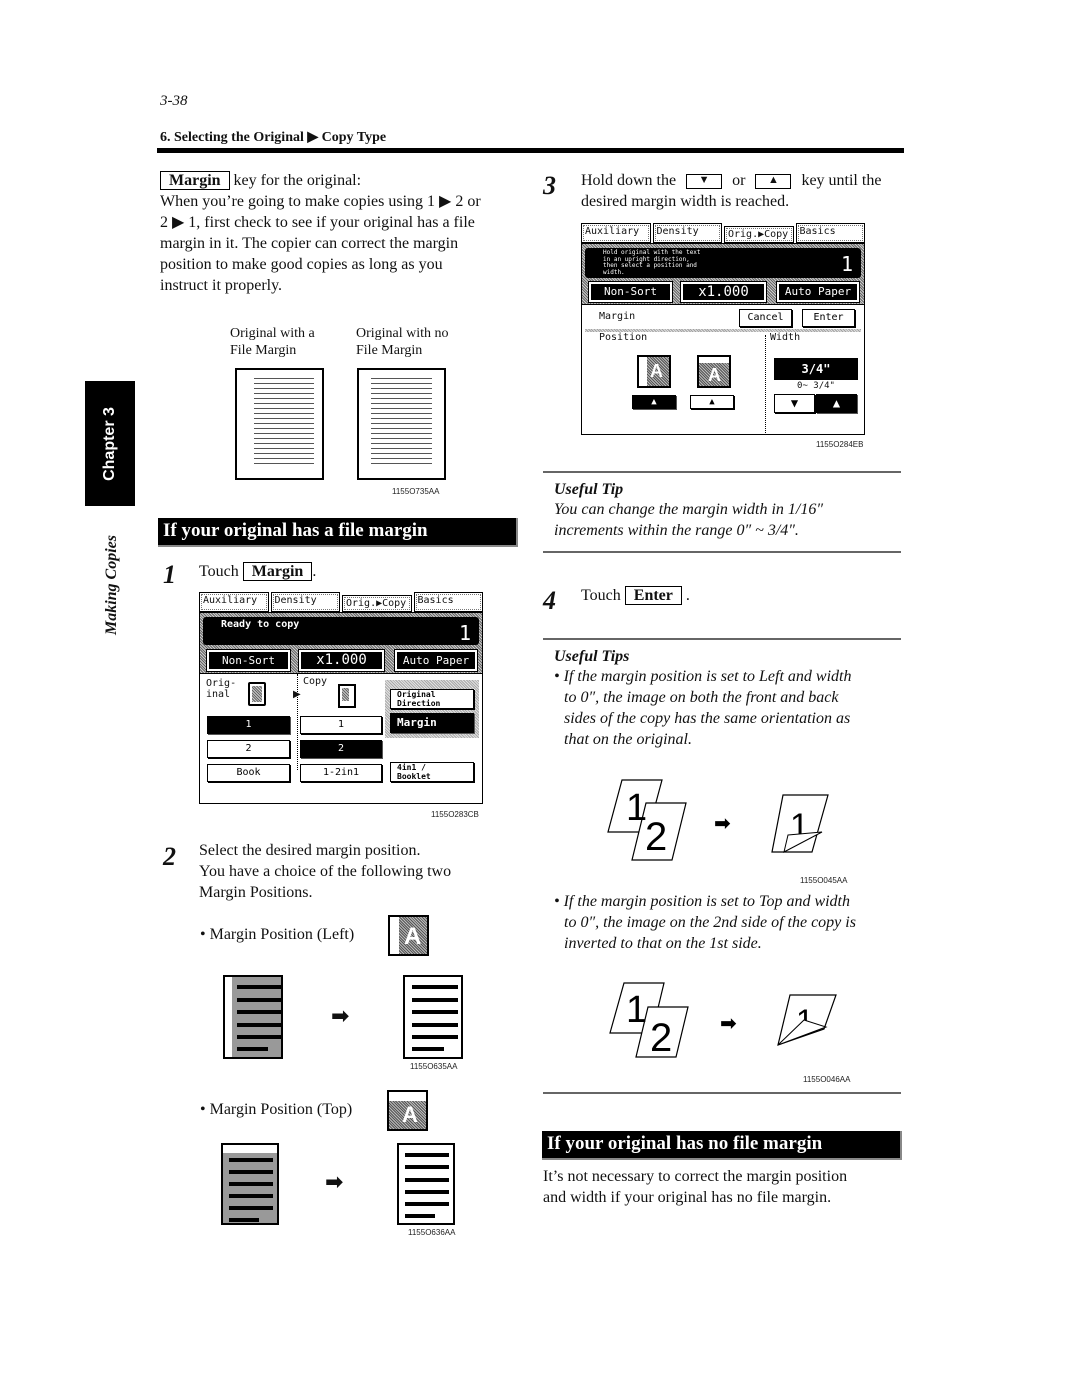  I want to click on making-copies-label: Making Copies, so click(111, 585).